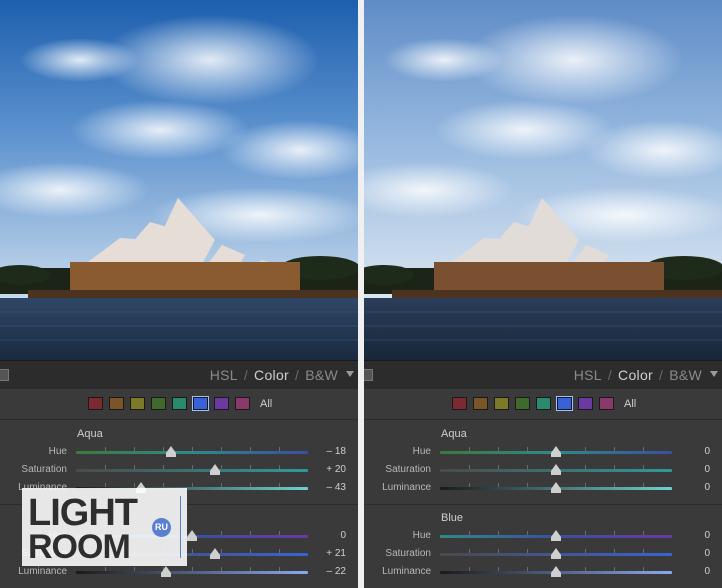 Image resolution: width=722 pixels, height=588 pixels. I want to click on panel-tabs: HSL / Color / B&W, so click(638, 375).